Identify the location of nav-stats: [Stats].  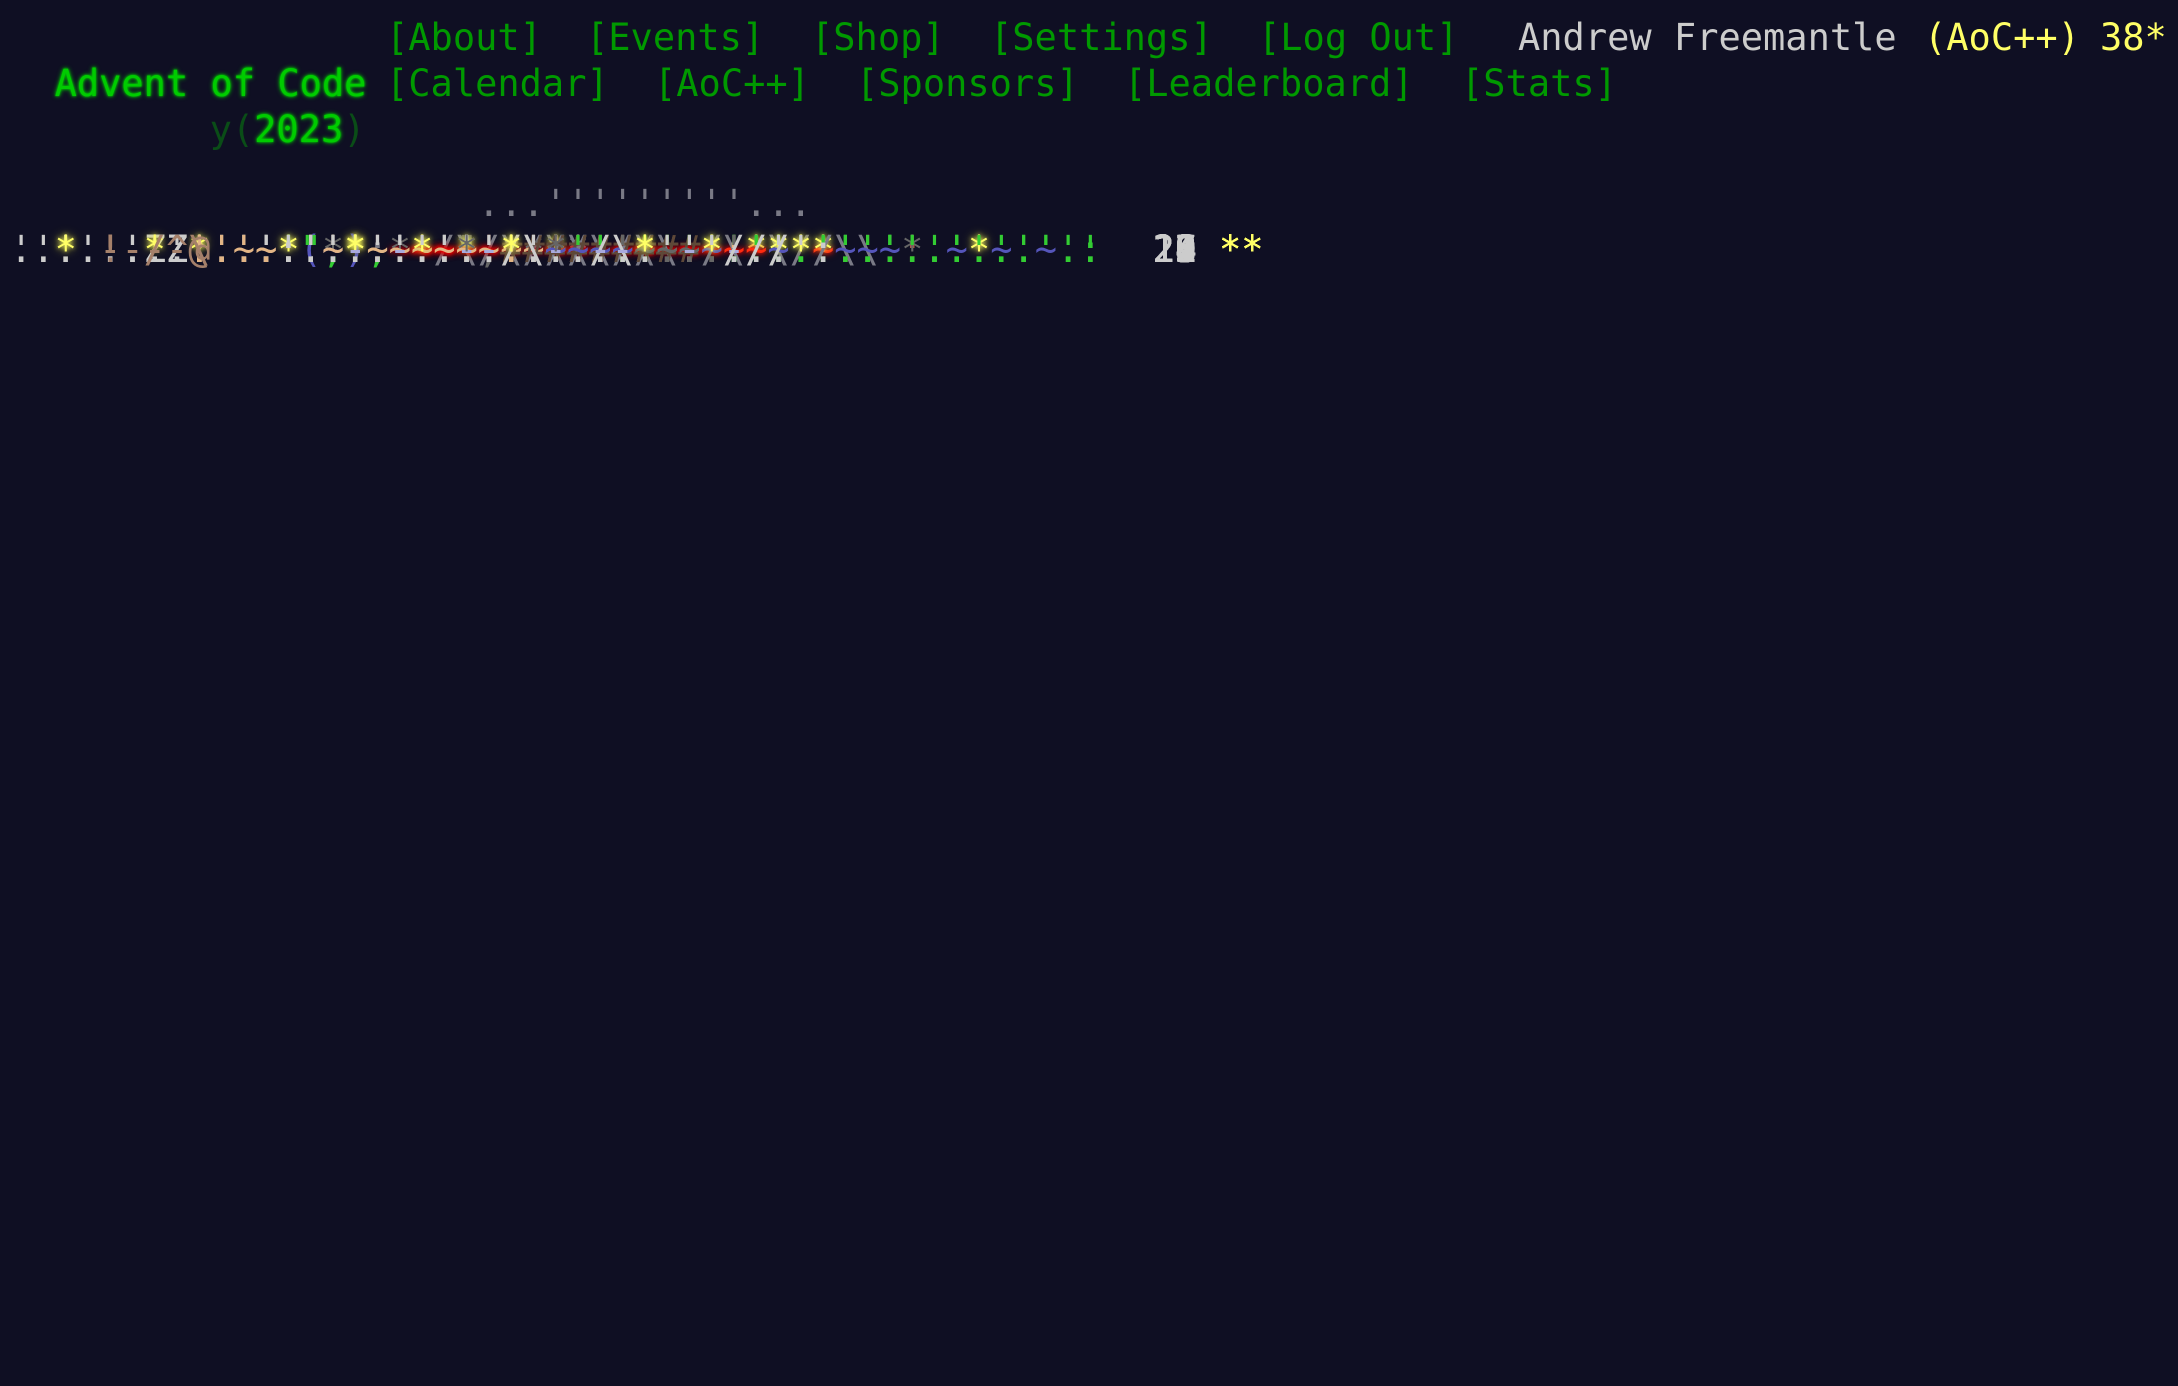
(1539, 84).